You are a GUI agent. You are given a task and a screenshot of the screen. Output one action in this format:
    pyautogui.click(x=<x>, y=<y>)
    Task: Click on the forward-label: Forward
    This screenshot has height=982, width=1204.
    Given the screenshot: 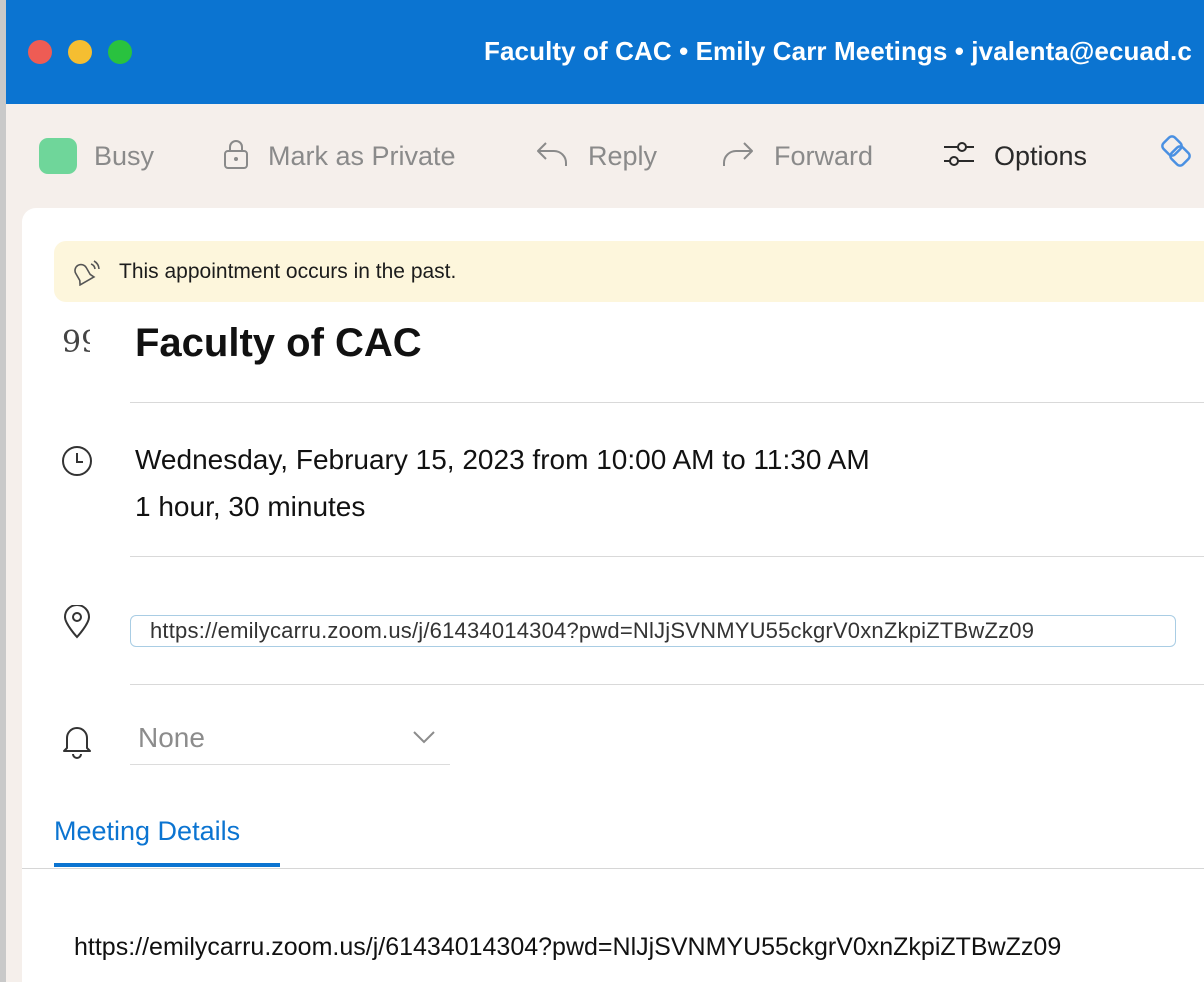 What is the action you would take?
    pyautogui.click(x=824, y=155)
    